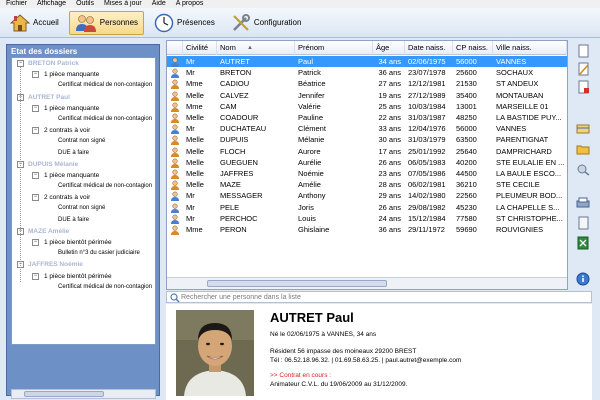  What do you see at coordinates (334, 48) in the screenshot?
I see `column-prenom: Prénom` at bounding box center [334, 48].